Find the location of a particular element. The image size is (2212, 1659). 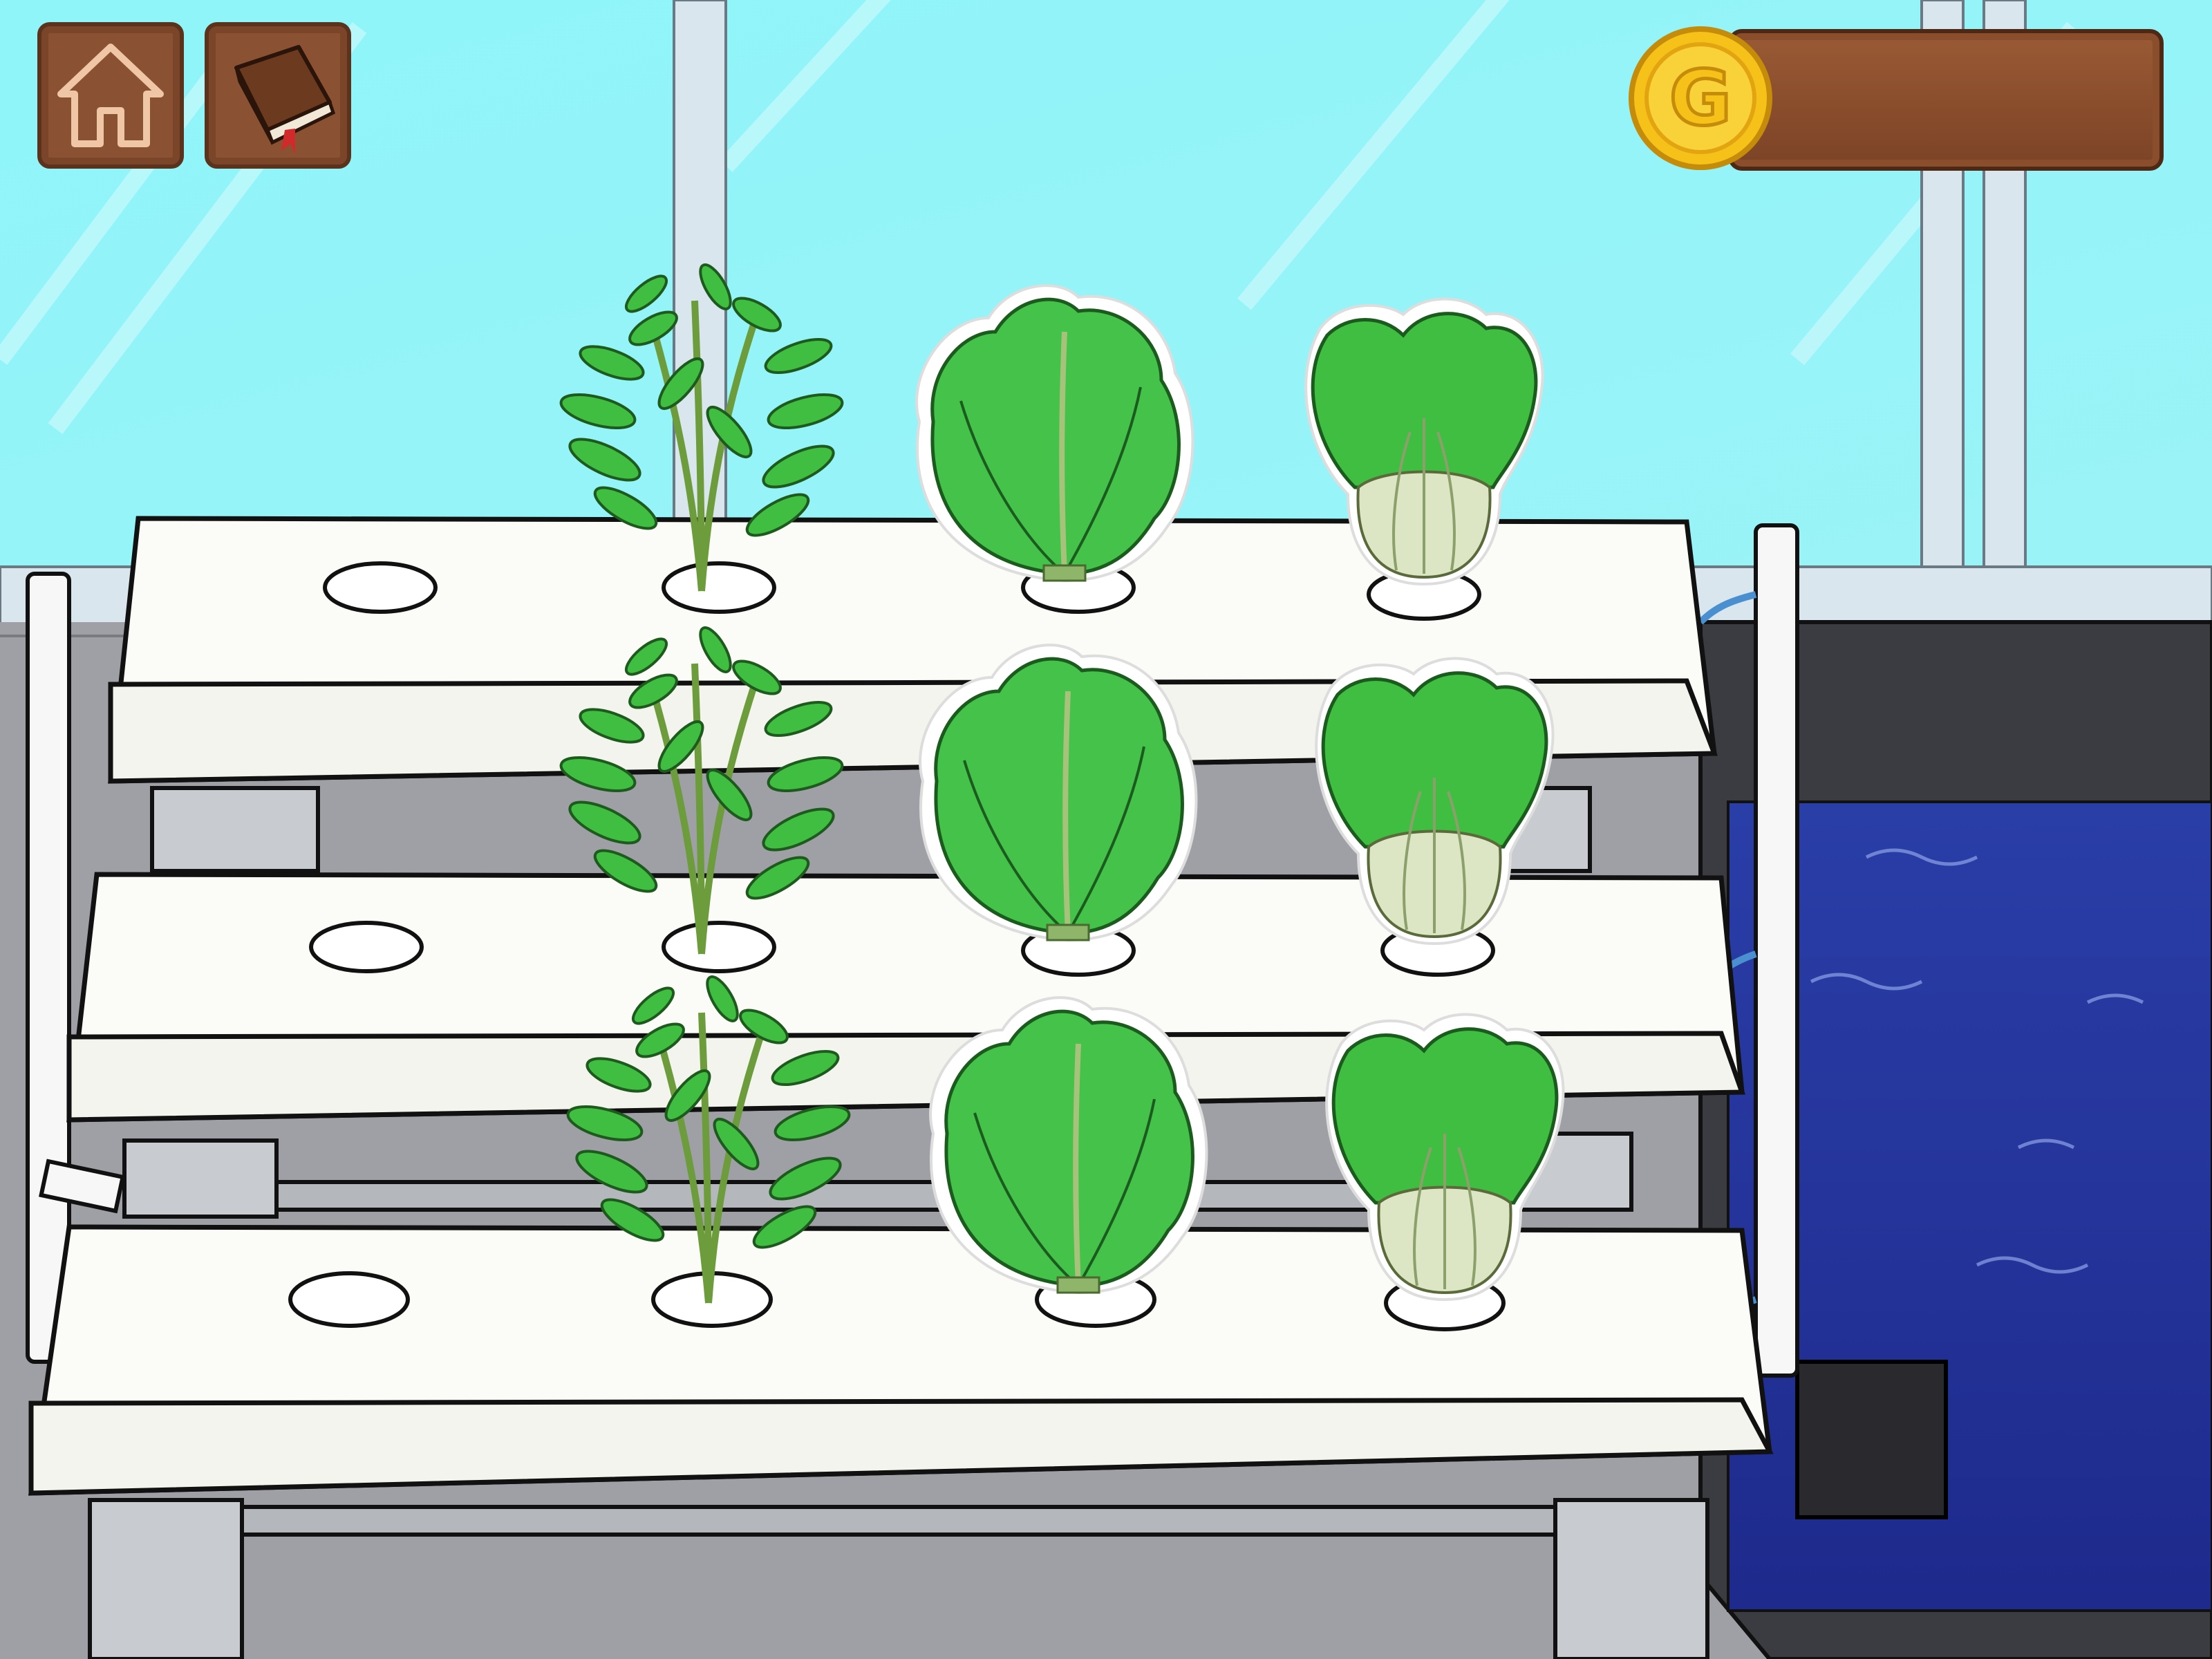

water-pump is located at coordinates (1872, 1440).